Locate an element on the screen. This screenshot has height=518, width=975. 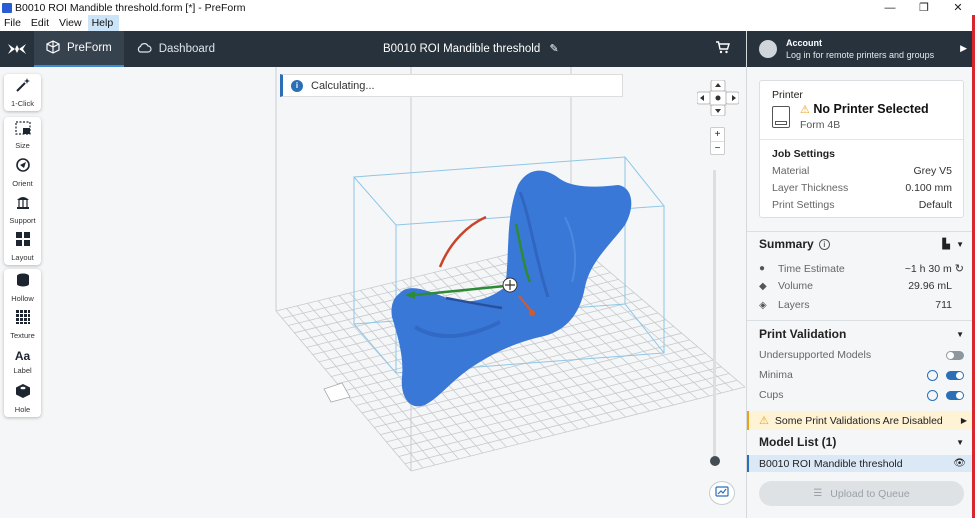
window-controls: — ❐ ✕ is located at coordinates (924, 7).